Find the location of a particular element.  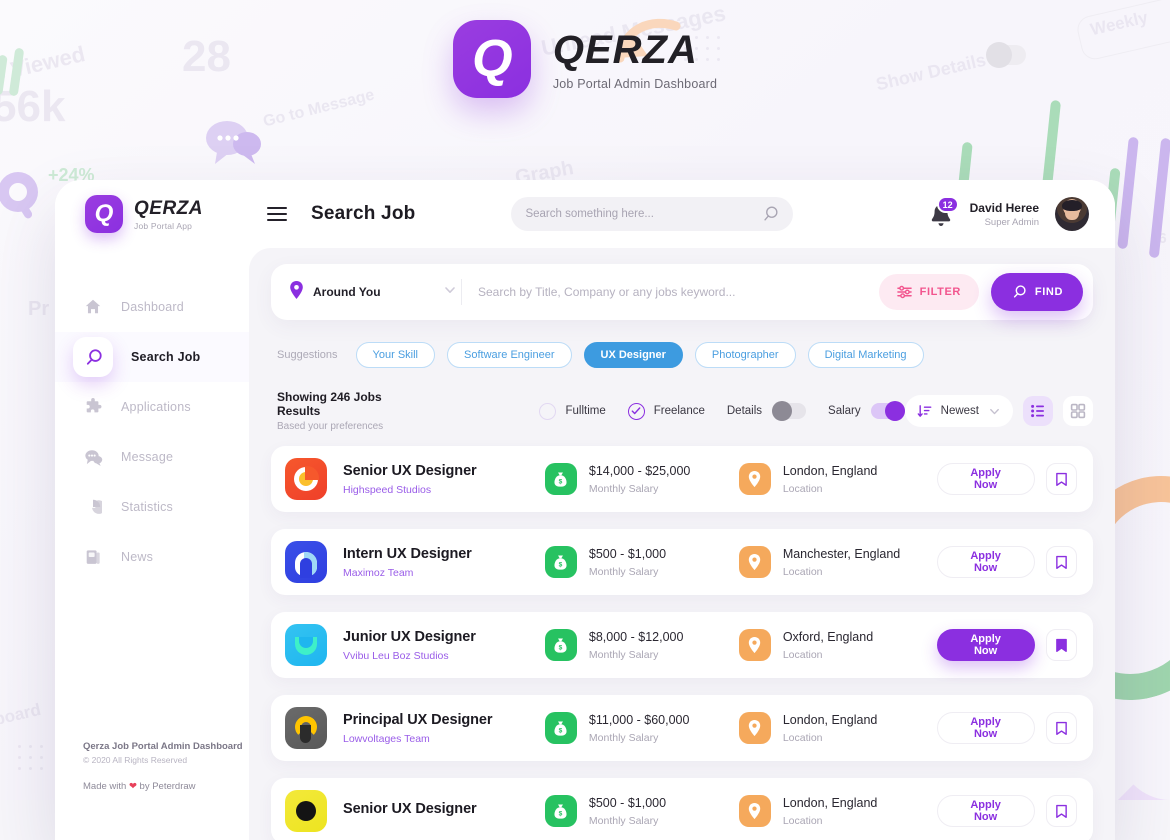

sort-dropdown: Newest is located at coordinates (959, 411).